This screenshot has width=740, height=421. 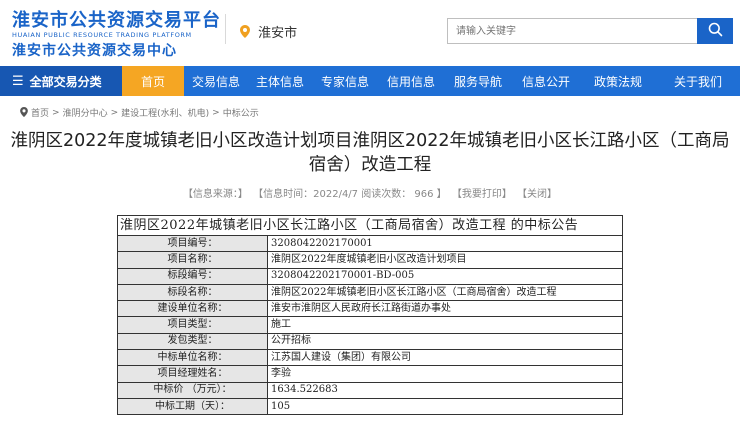 I want to click on breadcrumb-home: 首页, so click(x=40, y=112).